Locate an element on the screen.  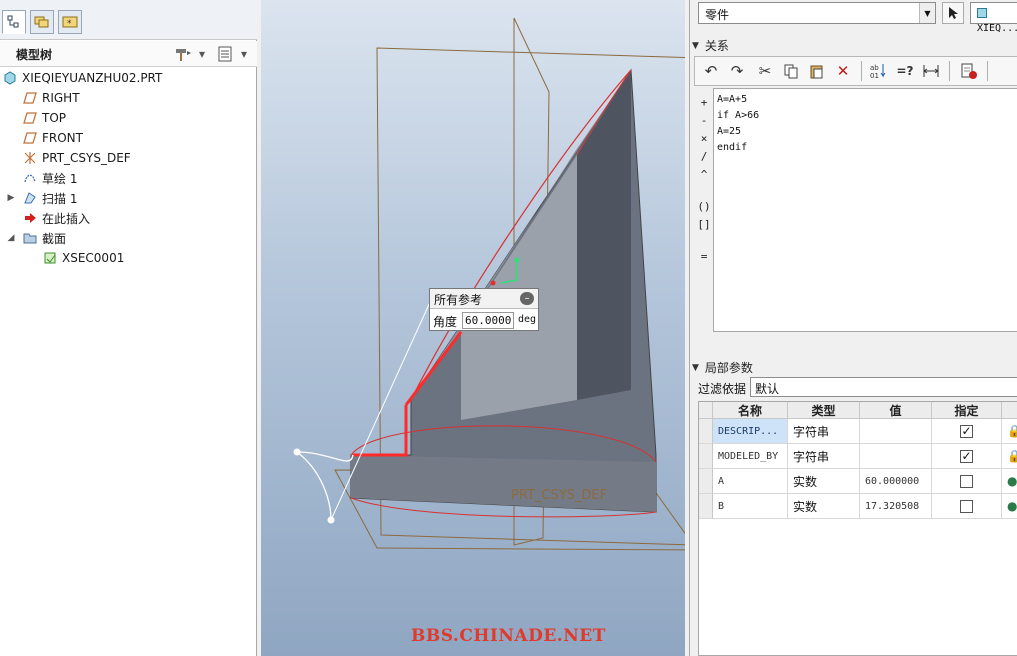
collapse-arrow-icon: ◢ is located at coordinates (11, 238).